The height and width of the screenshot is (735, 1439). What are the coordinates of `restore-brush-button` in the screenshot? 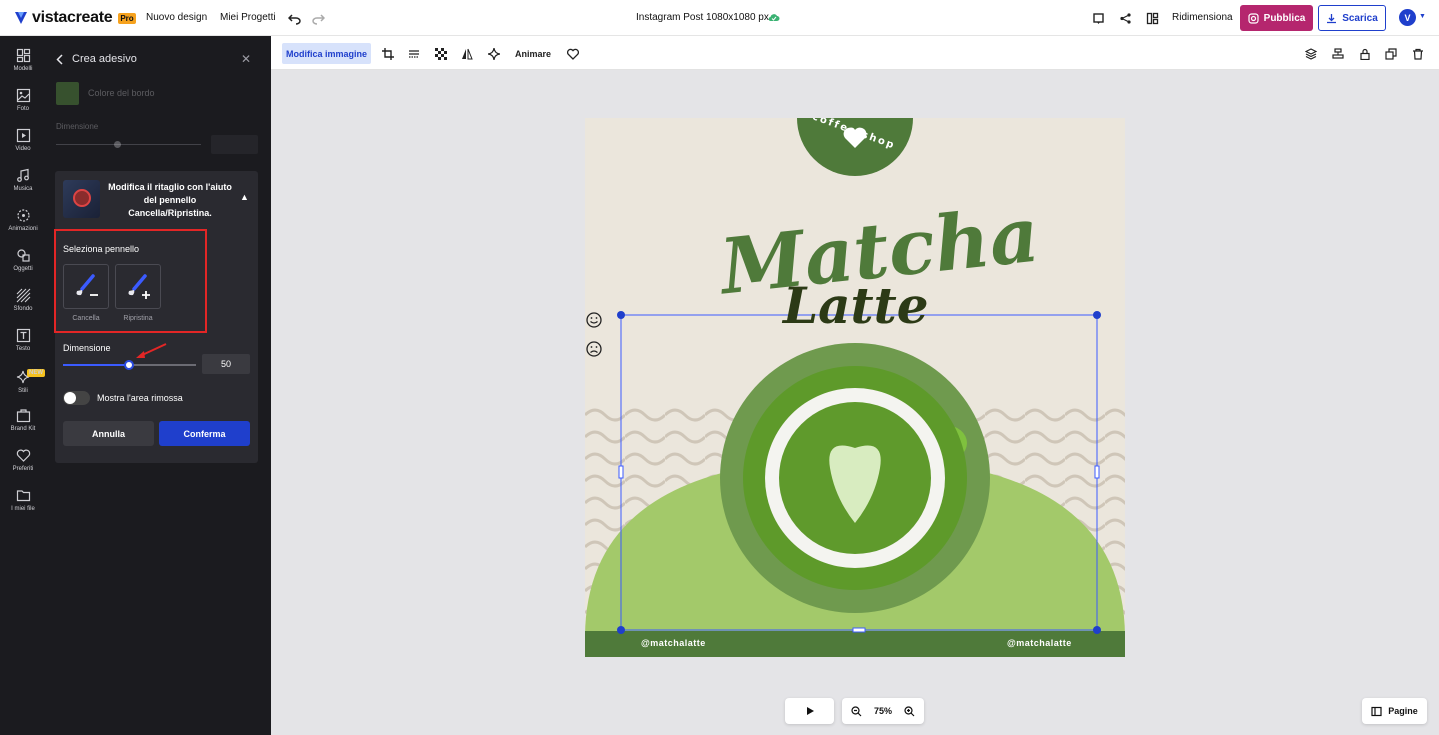 It's located at (138, 286).